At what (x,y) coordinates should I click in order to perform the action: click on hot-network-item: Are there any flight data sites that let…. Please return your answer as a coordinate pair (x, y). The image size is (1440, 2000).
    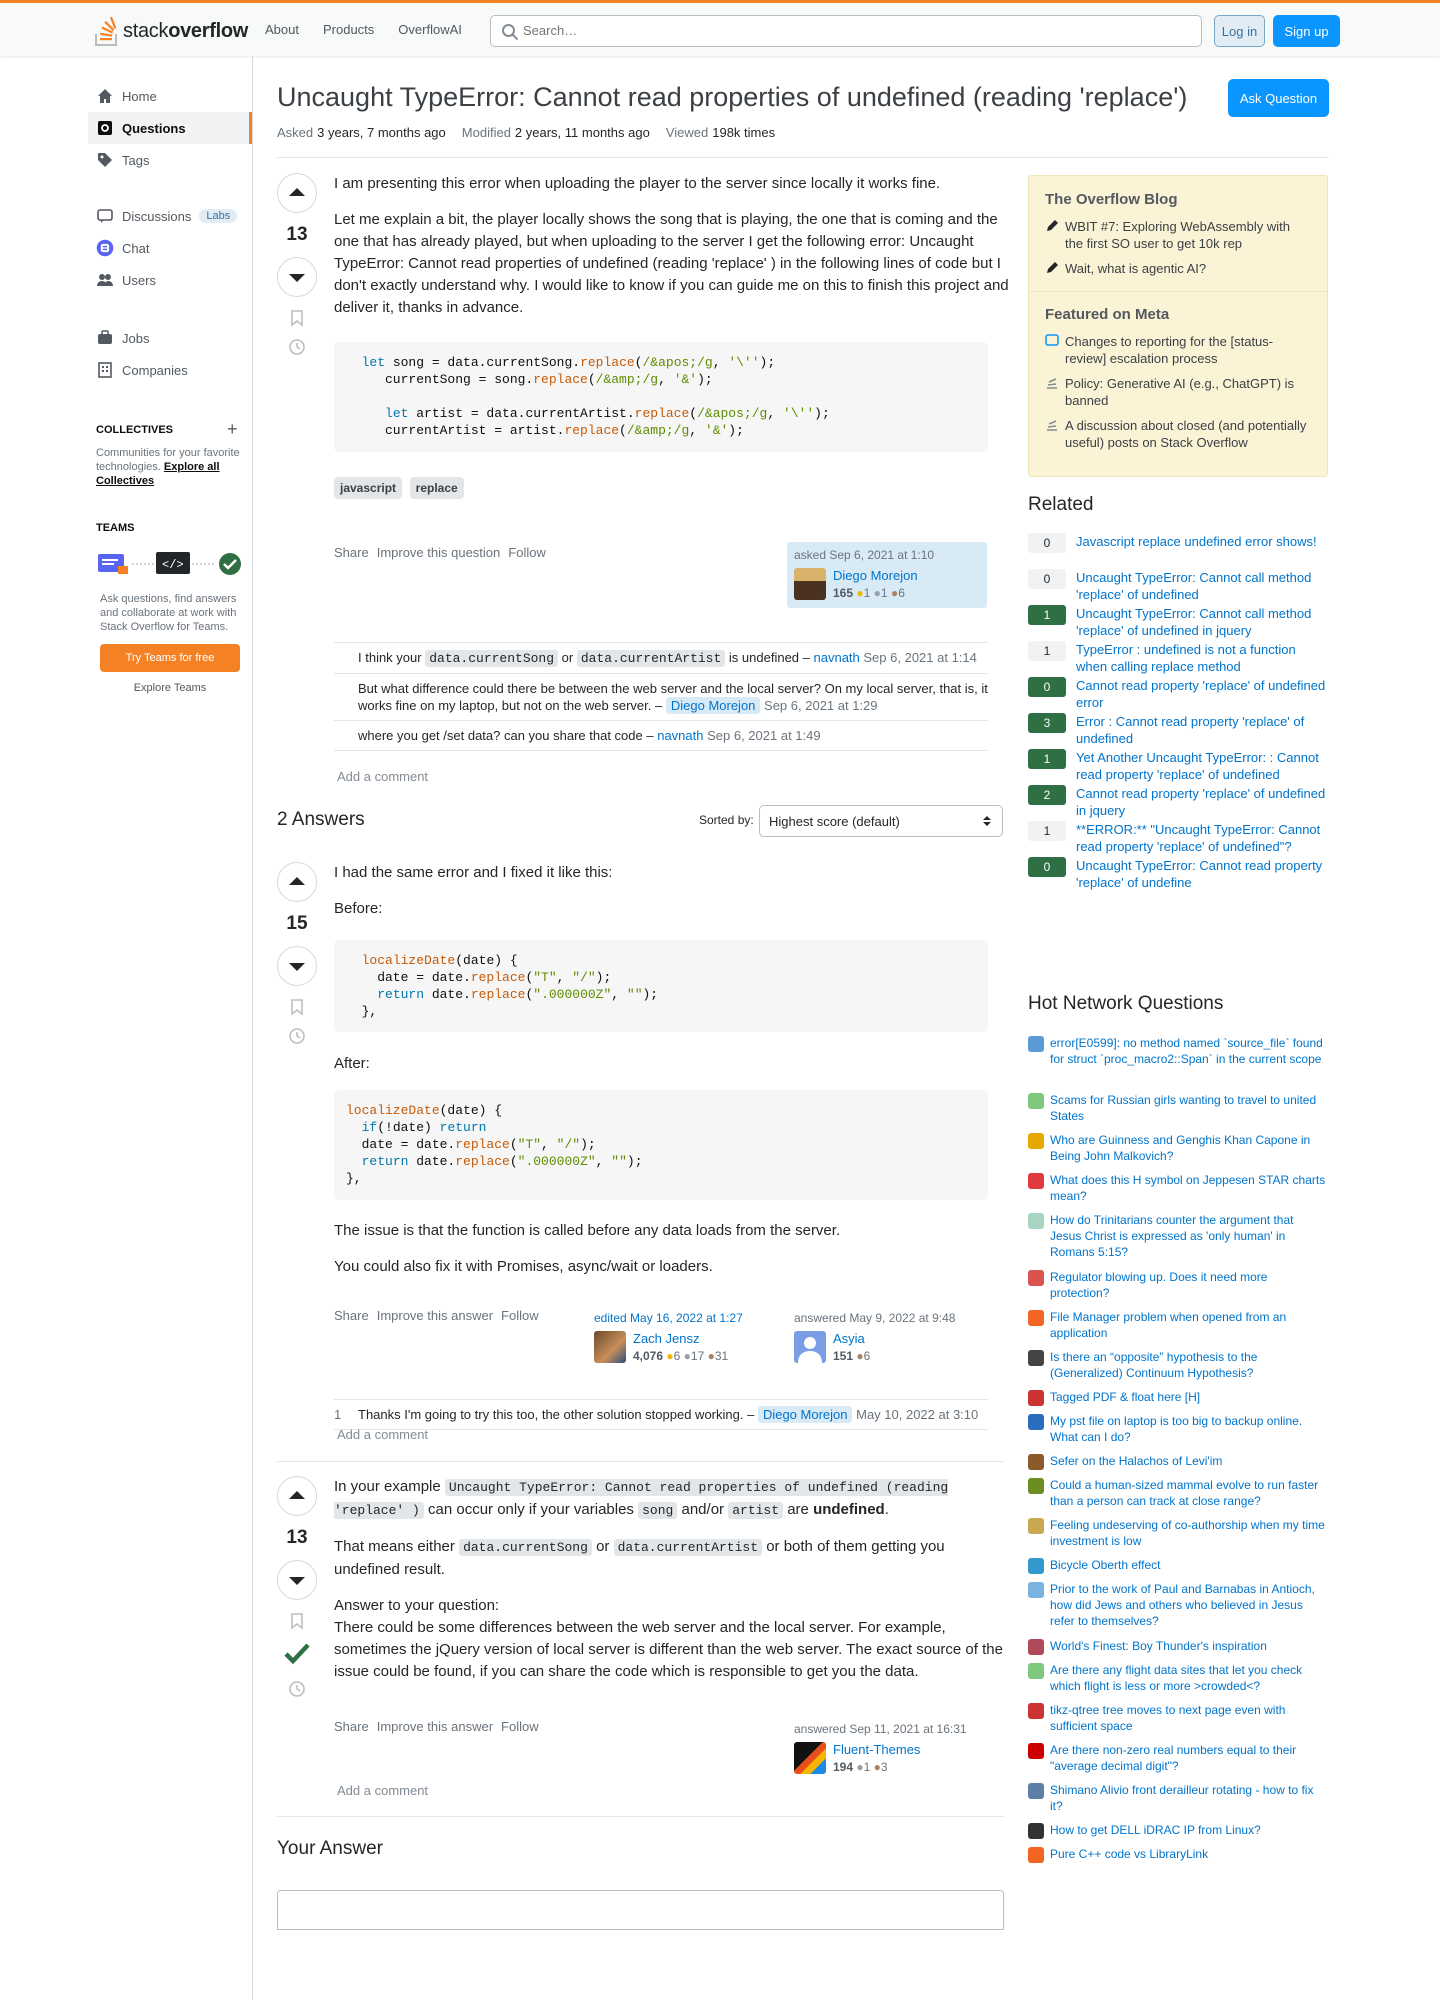
    Looking at the image, I should click on (1178, 1678).